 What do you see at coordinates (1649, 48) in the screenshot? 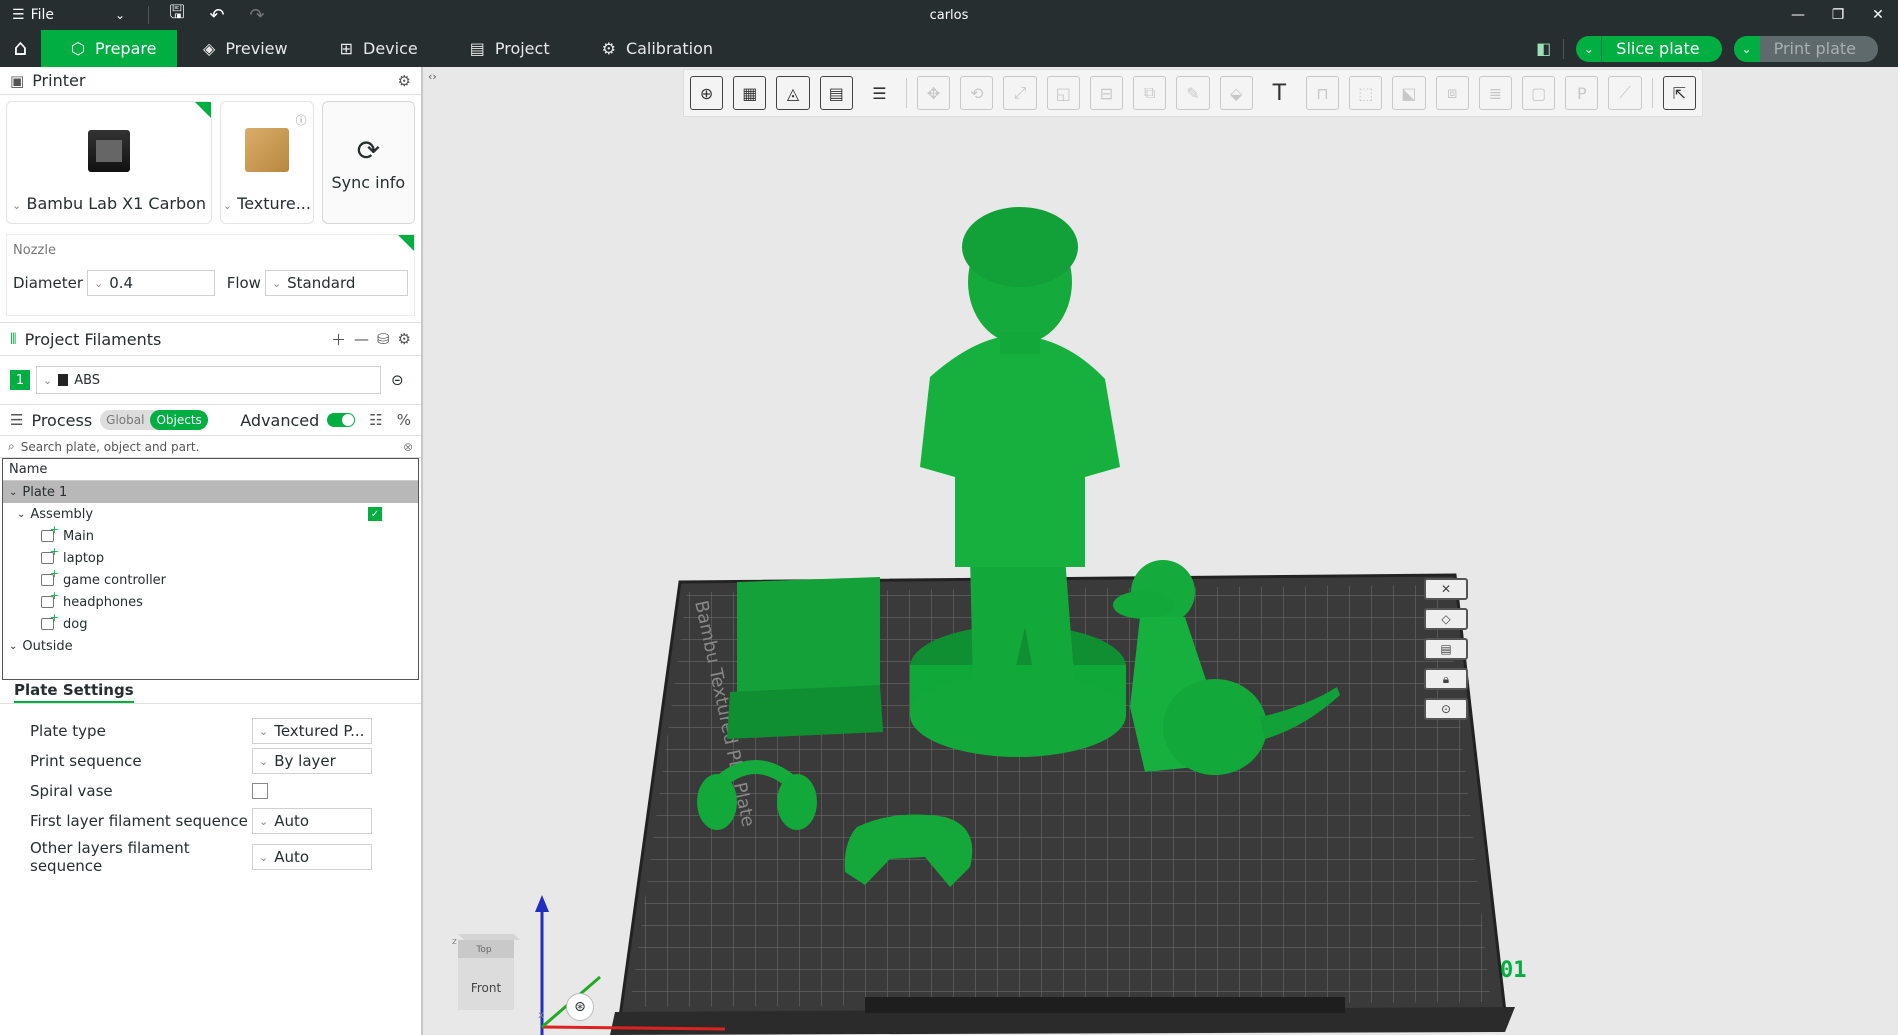
I see `slice-plate-button: ⌄ Slice plate` at bounding box center [1649, 48].